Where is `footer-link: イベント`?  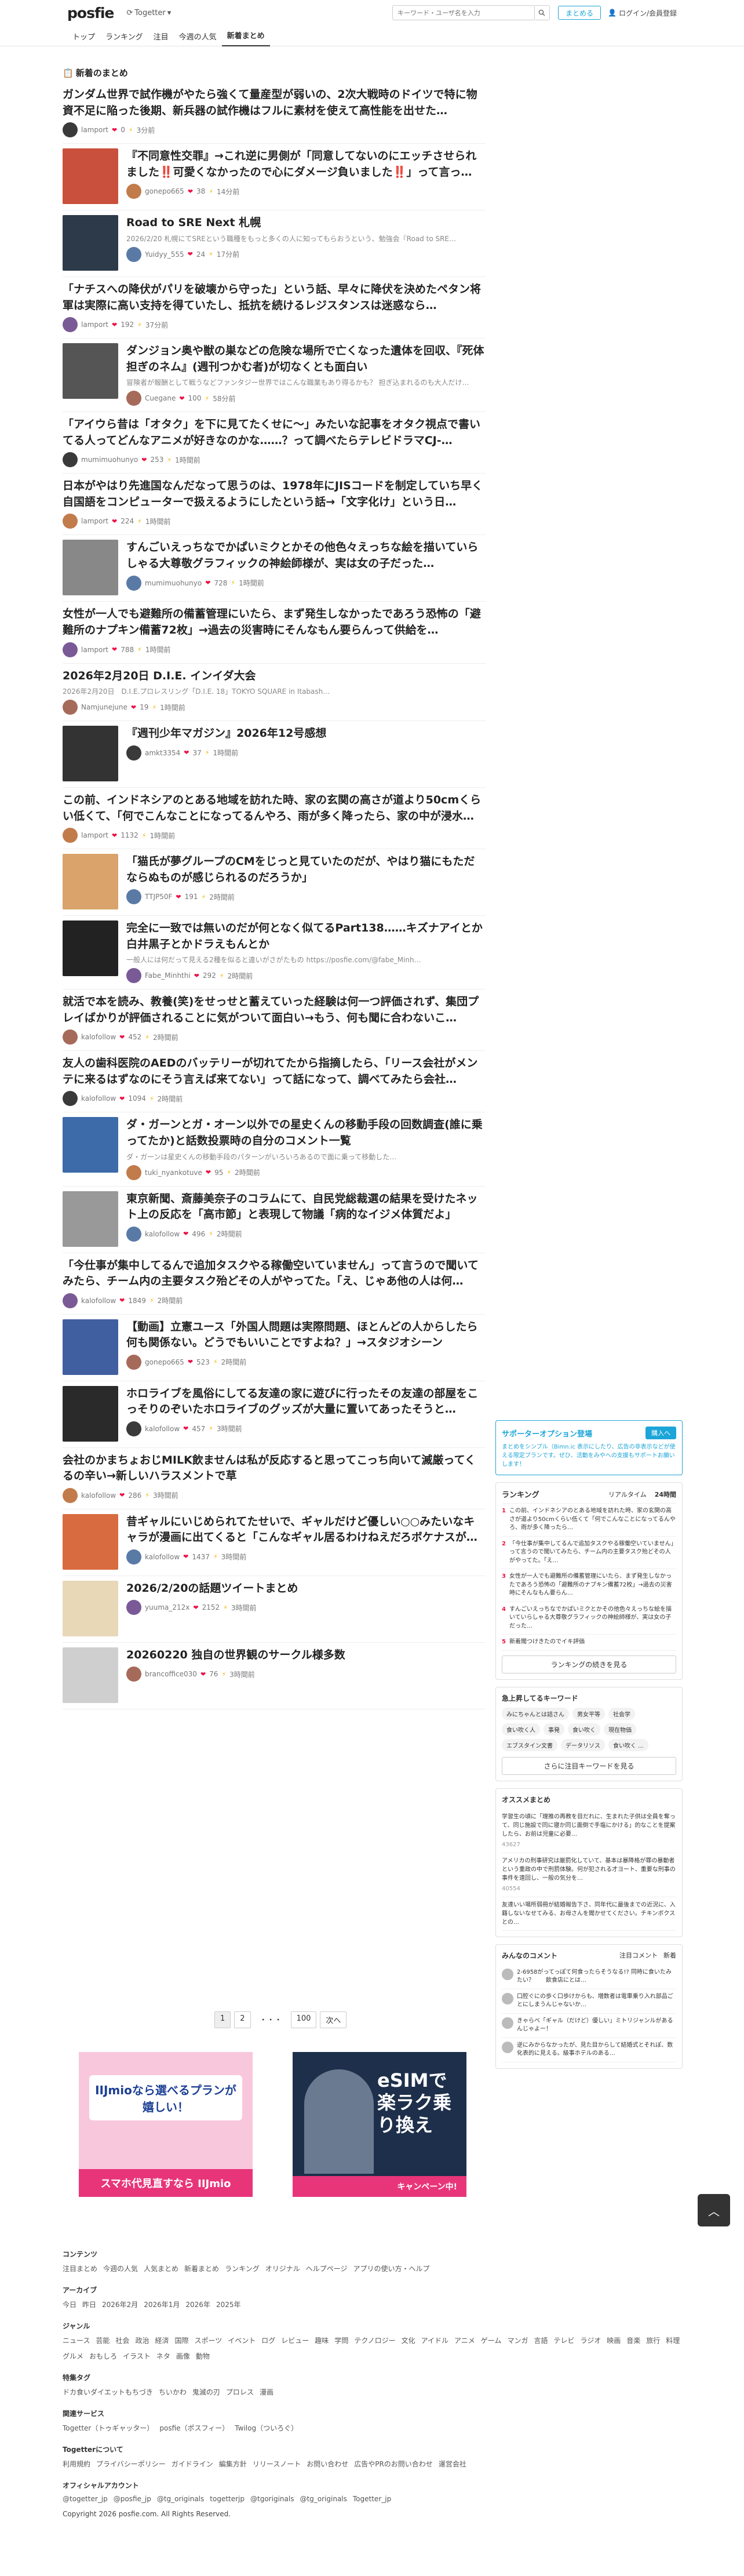
footer-link: イベント is located at coordinates (242, 2340).